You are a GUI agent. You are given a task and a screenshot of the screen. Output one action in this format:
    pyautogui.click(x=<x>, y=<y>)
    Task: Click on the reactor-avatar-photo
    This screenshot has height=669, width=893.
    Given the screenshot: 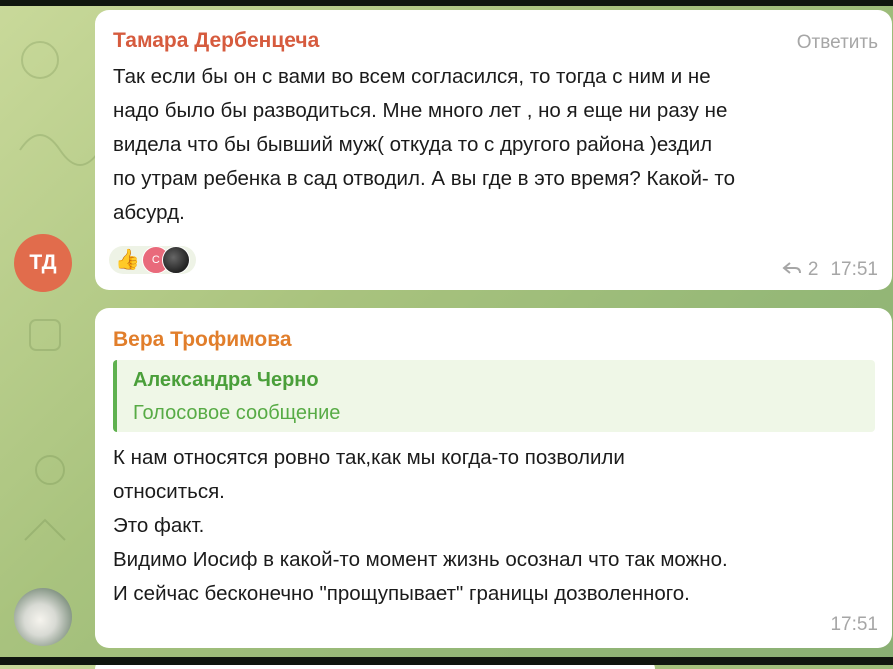 What is the action you would take?
    pyautogui.click(x=175, y=260)
    